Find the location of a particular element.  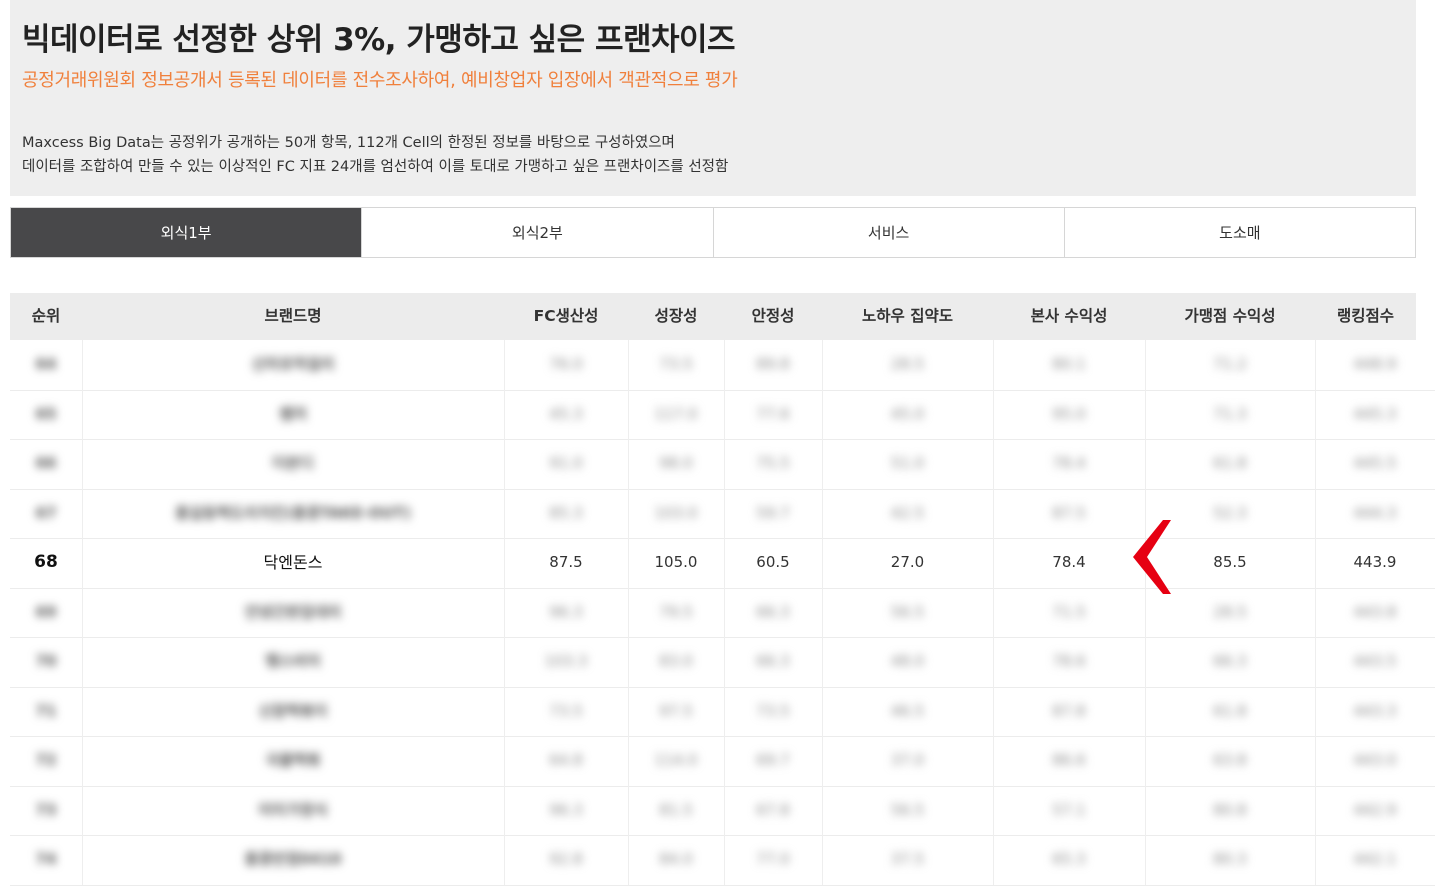

col-franchisee-header: 가맹점 수익성 is located at coordinates (1230, 316).